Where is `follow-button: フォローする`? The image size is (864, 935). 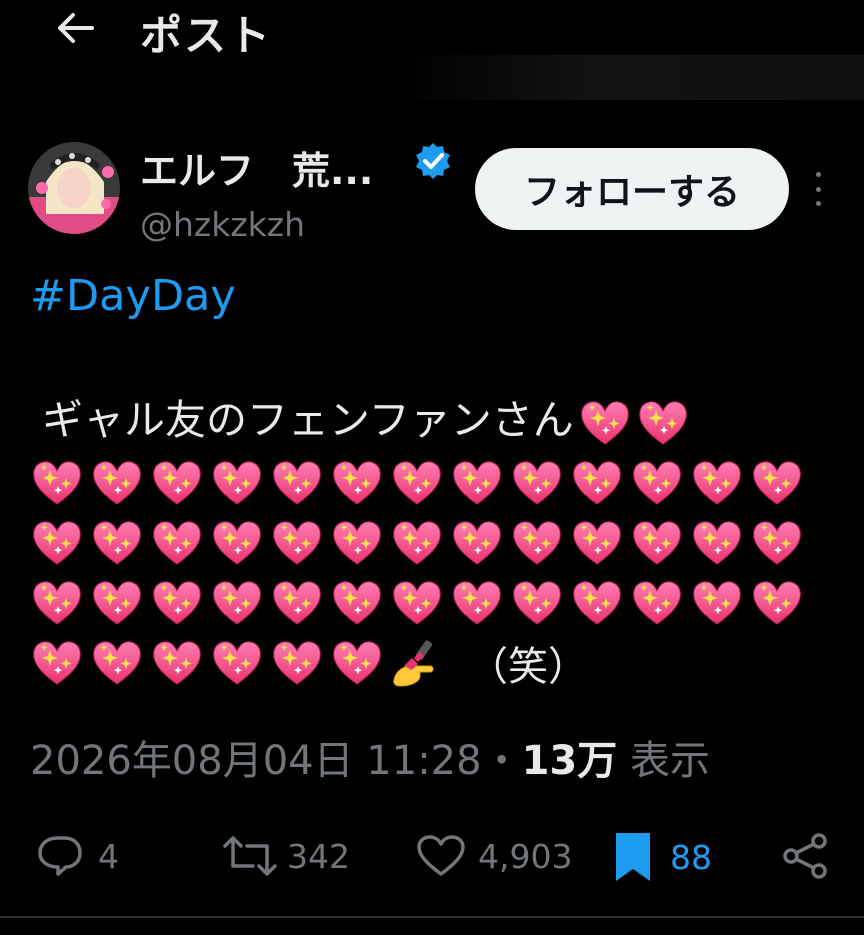 follow-button: フォローする is located at coordinates (632, 189).